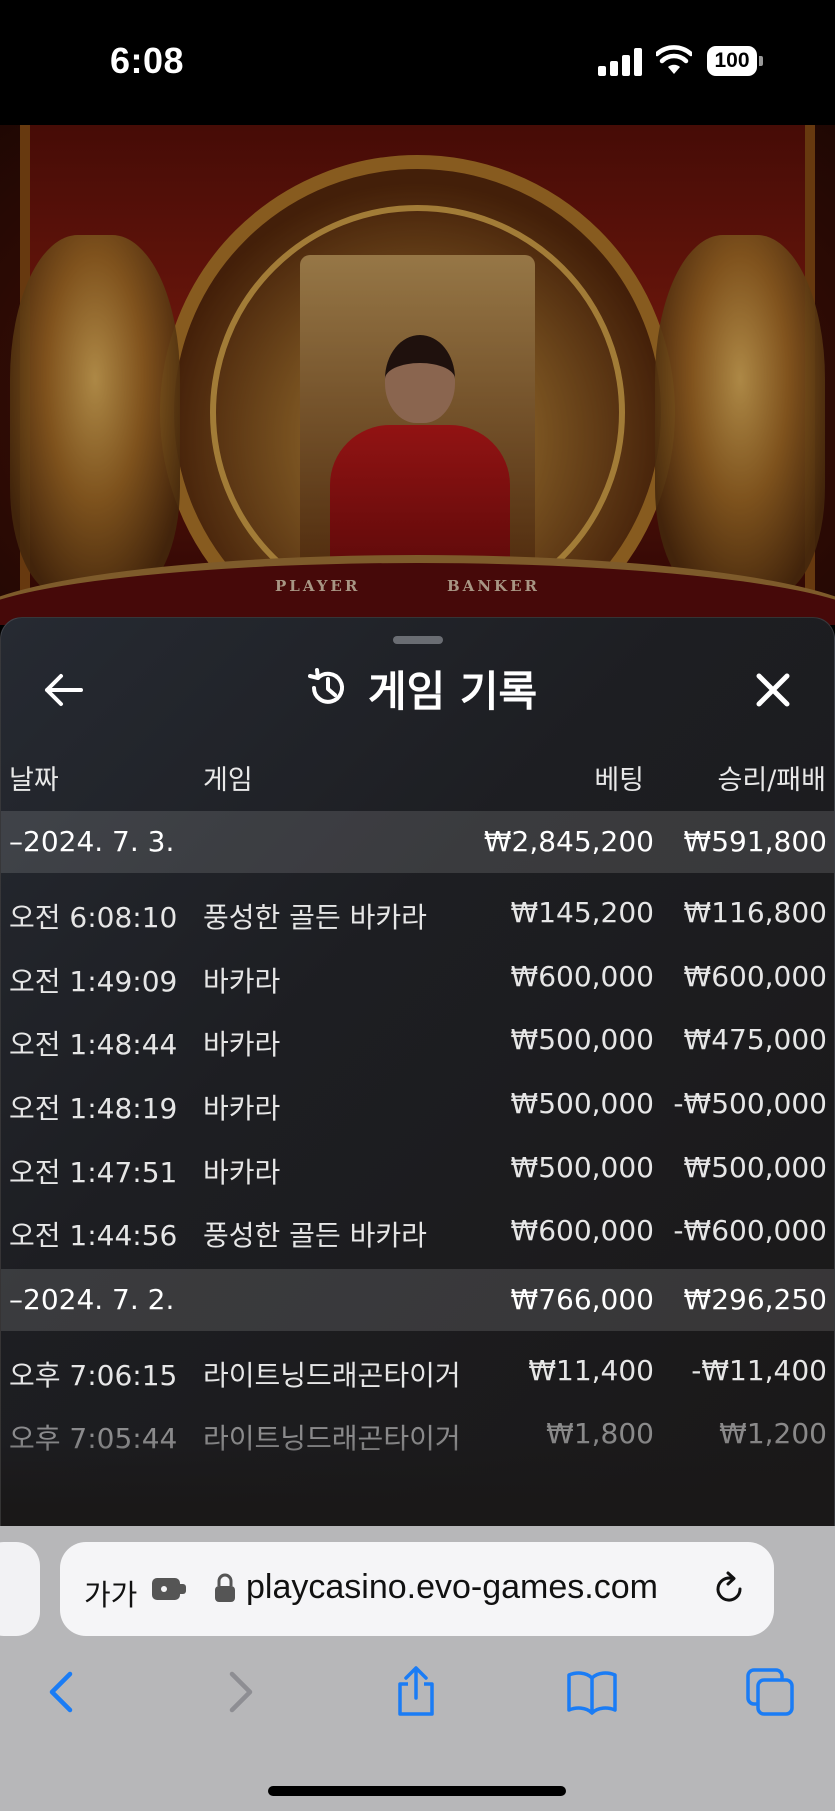  I want to click on day-summary-row: –2024. 7. 2. ₩766,000 ₩296,250, so click(417, 1300).